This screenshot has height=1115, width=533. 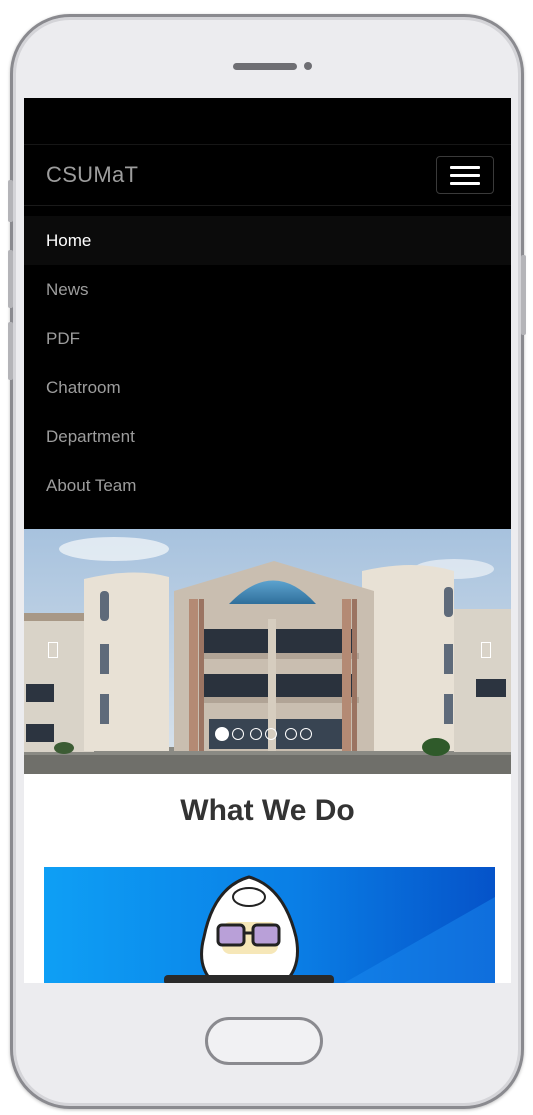 What do you see at coordinates (263, 734) in the screenshot?
I see `carousel-indicators` at bounding box center [263, 734].